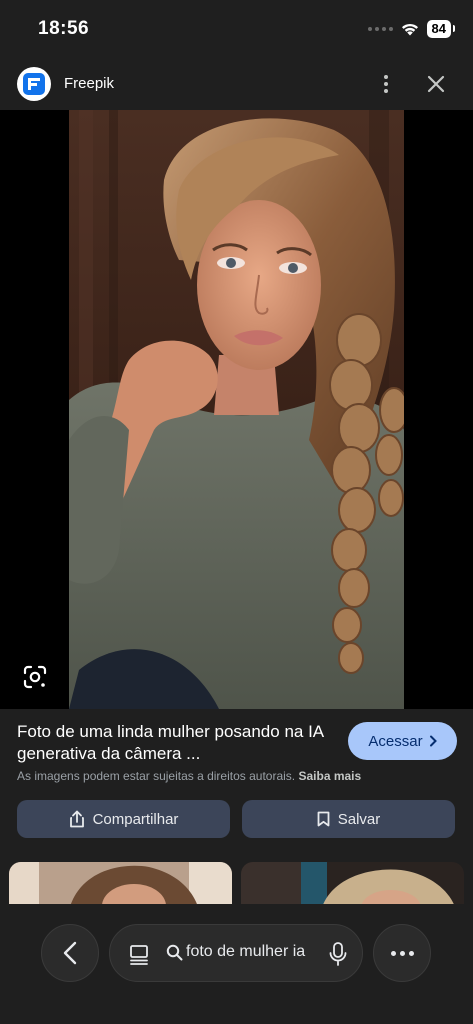  I want to click on back-arrow-icon, so click(70, 953).